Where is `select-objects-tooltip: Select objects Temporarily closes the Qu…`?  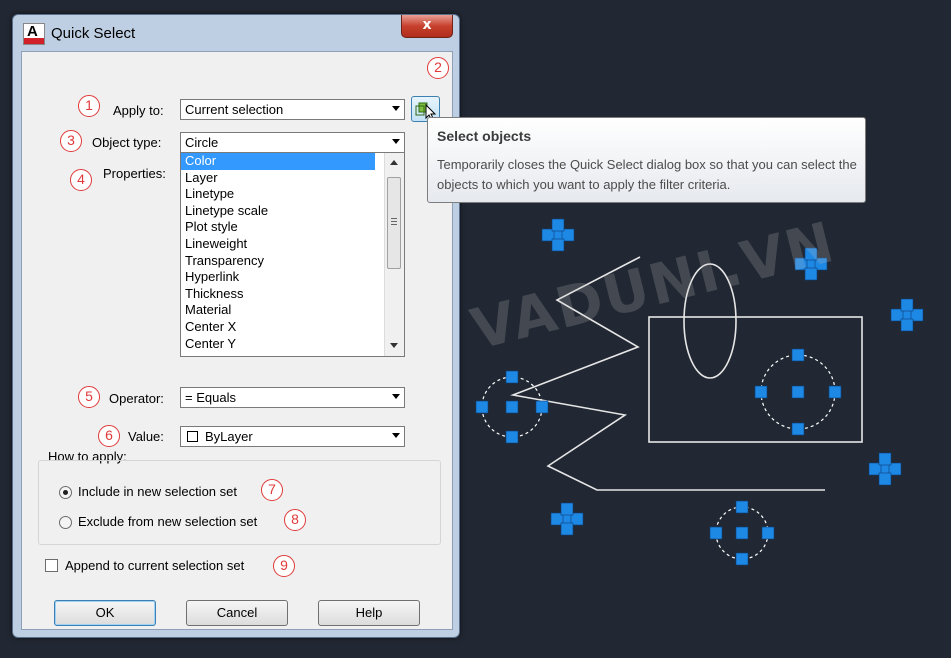
select-objects-tooltip: Select objects Temporarily closes the Qu… is located at coordinates (646, 160).